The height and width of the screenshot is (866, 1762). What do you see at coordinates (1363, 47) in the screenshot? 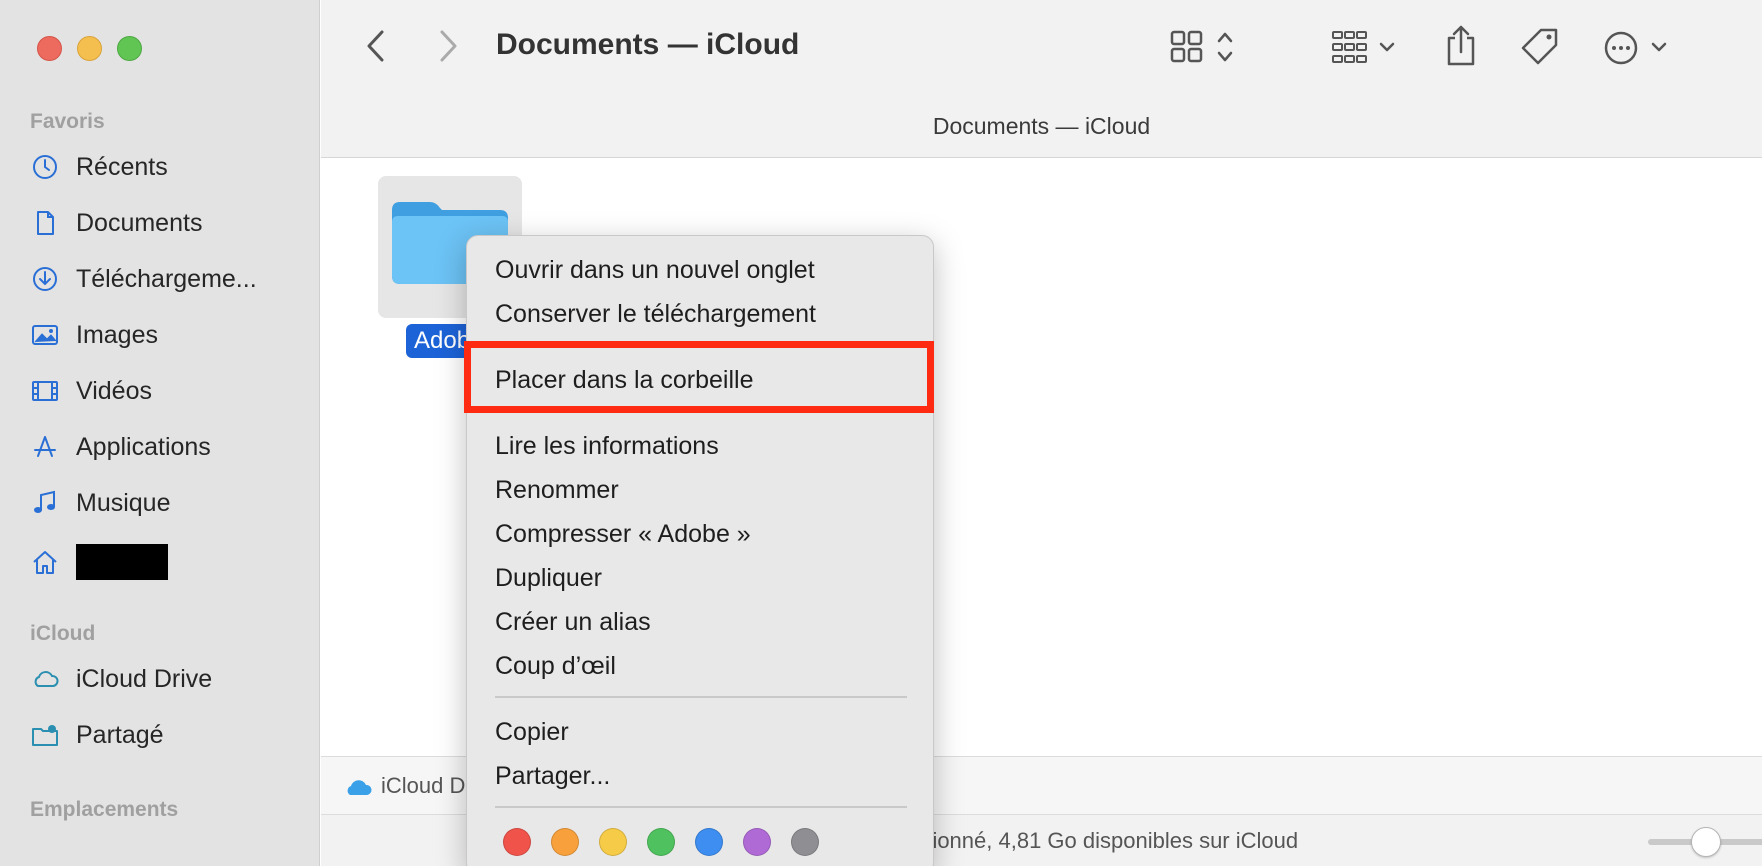
I see `group-grid-icon` at bounding box center [1363, 47].